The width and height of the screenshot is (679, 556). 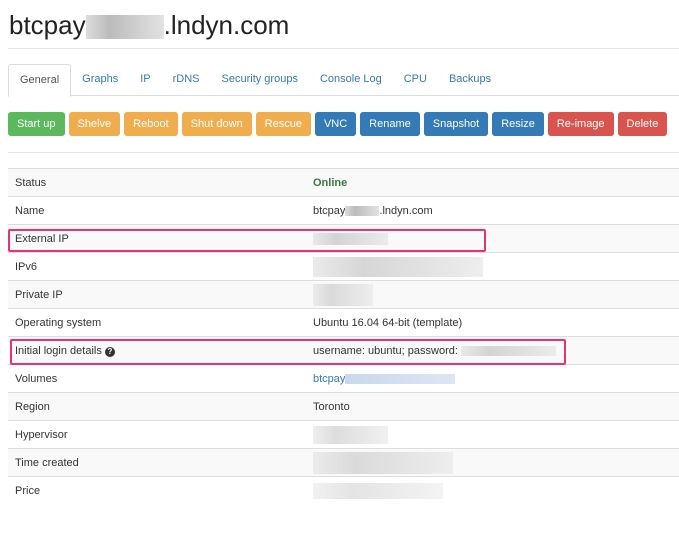 I want to click on tab-graphs: Graphs, so click(x=100, y=79).